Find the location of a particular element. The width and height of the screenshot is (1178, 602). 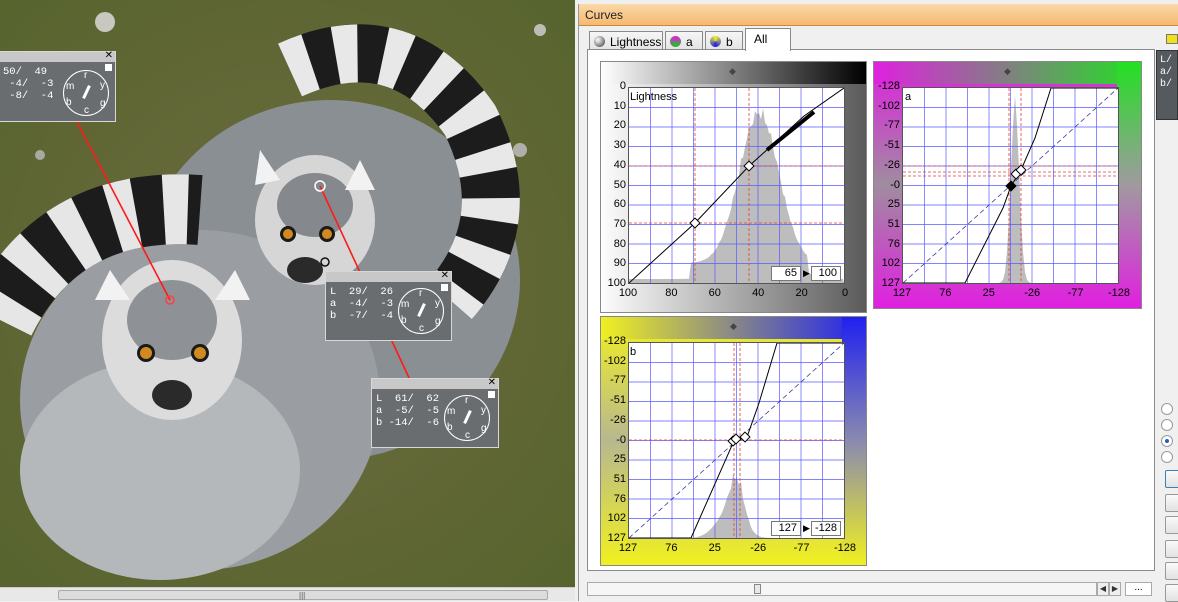

y-tick-label: 80 is located at coordinates (619, 243).